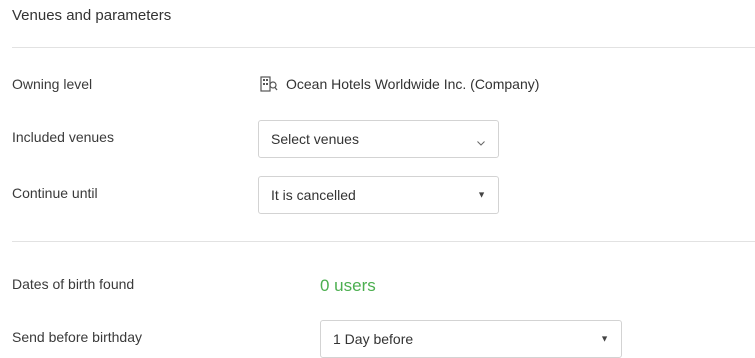  Describe the element at coordinates (52, 84) in the screenshot. I see `owning-level-label: Owning level` at that location.